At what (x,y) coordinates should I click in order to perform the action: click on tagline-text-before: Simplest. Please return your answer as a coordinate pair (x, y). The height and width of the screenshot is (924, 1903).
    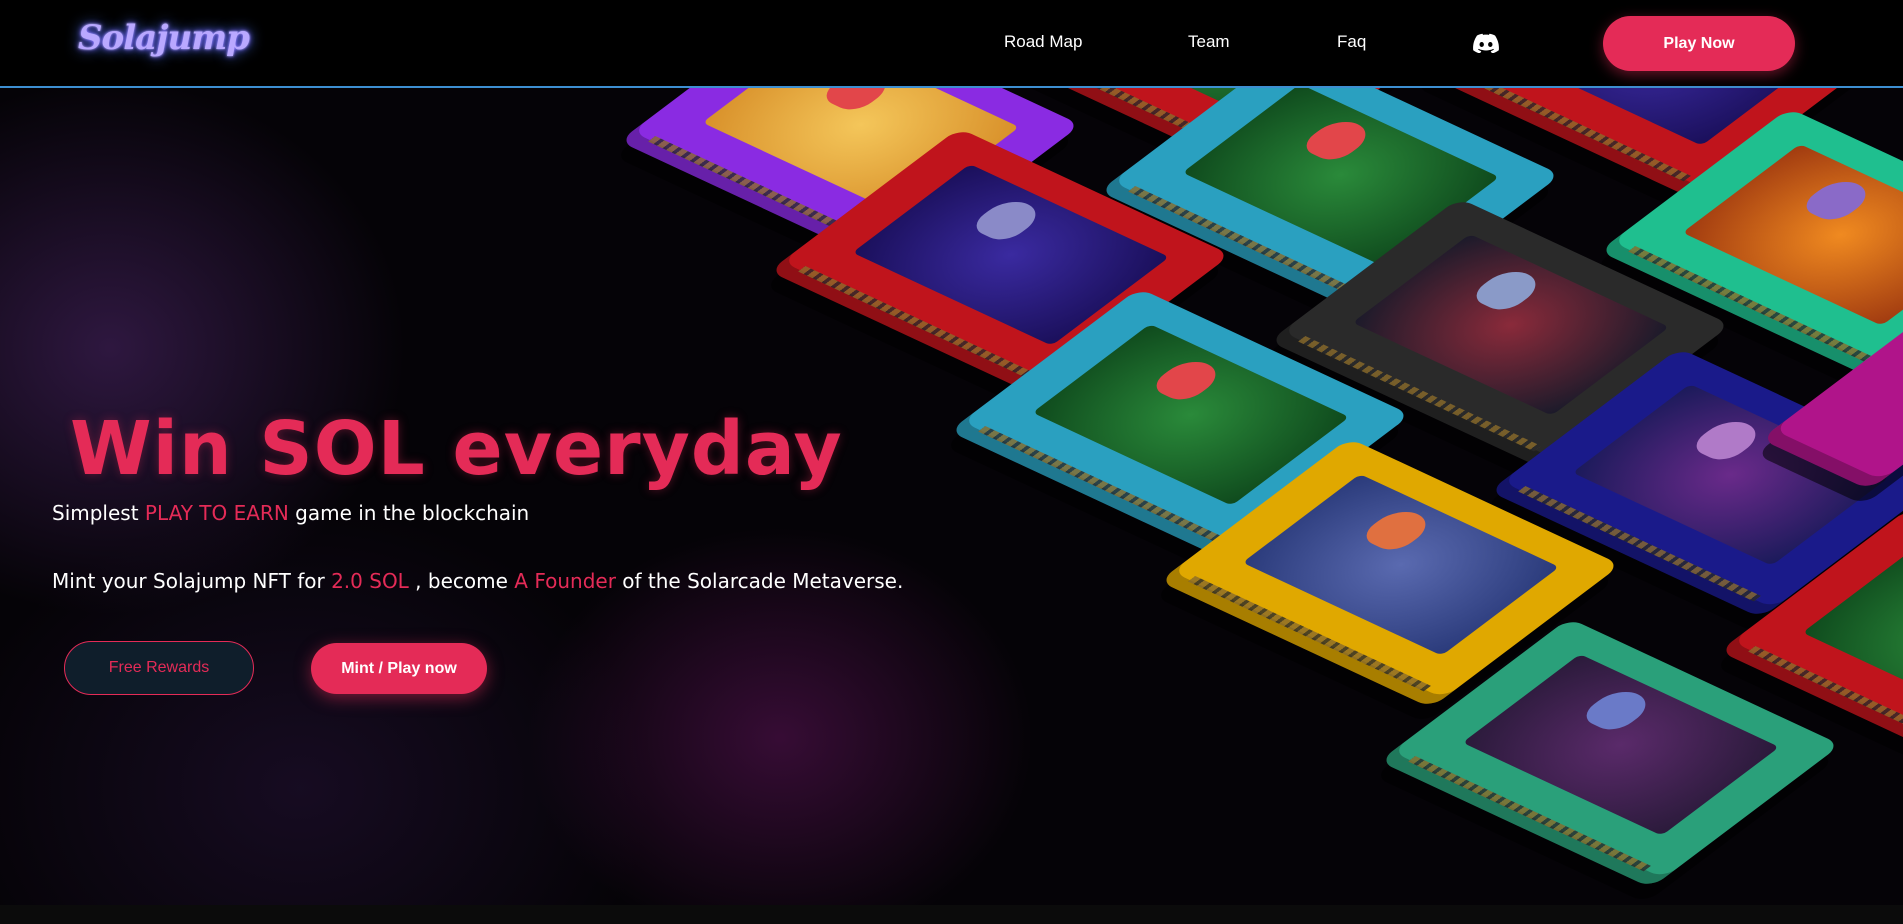
    Looking at the image, I should click on (98, 513).